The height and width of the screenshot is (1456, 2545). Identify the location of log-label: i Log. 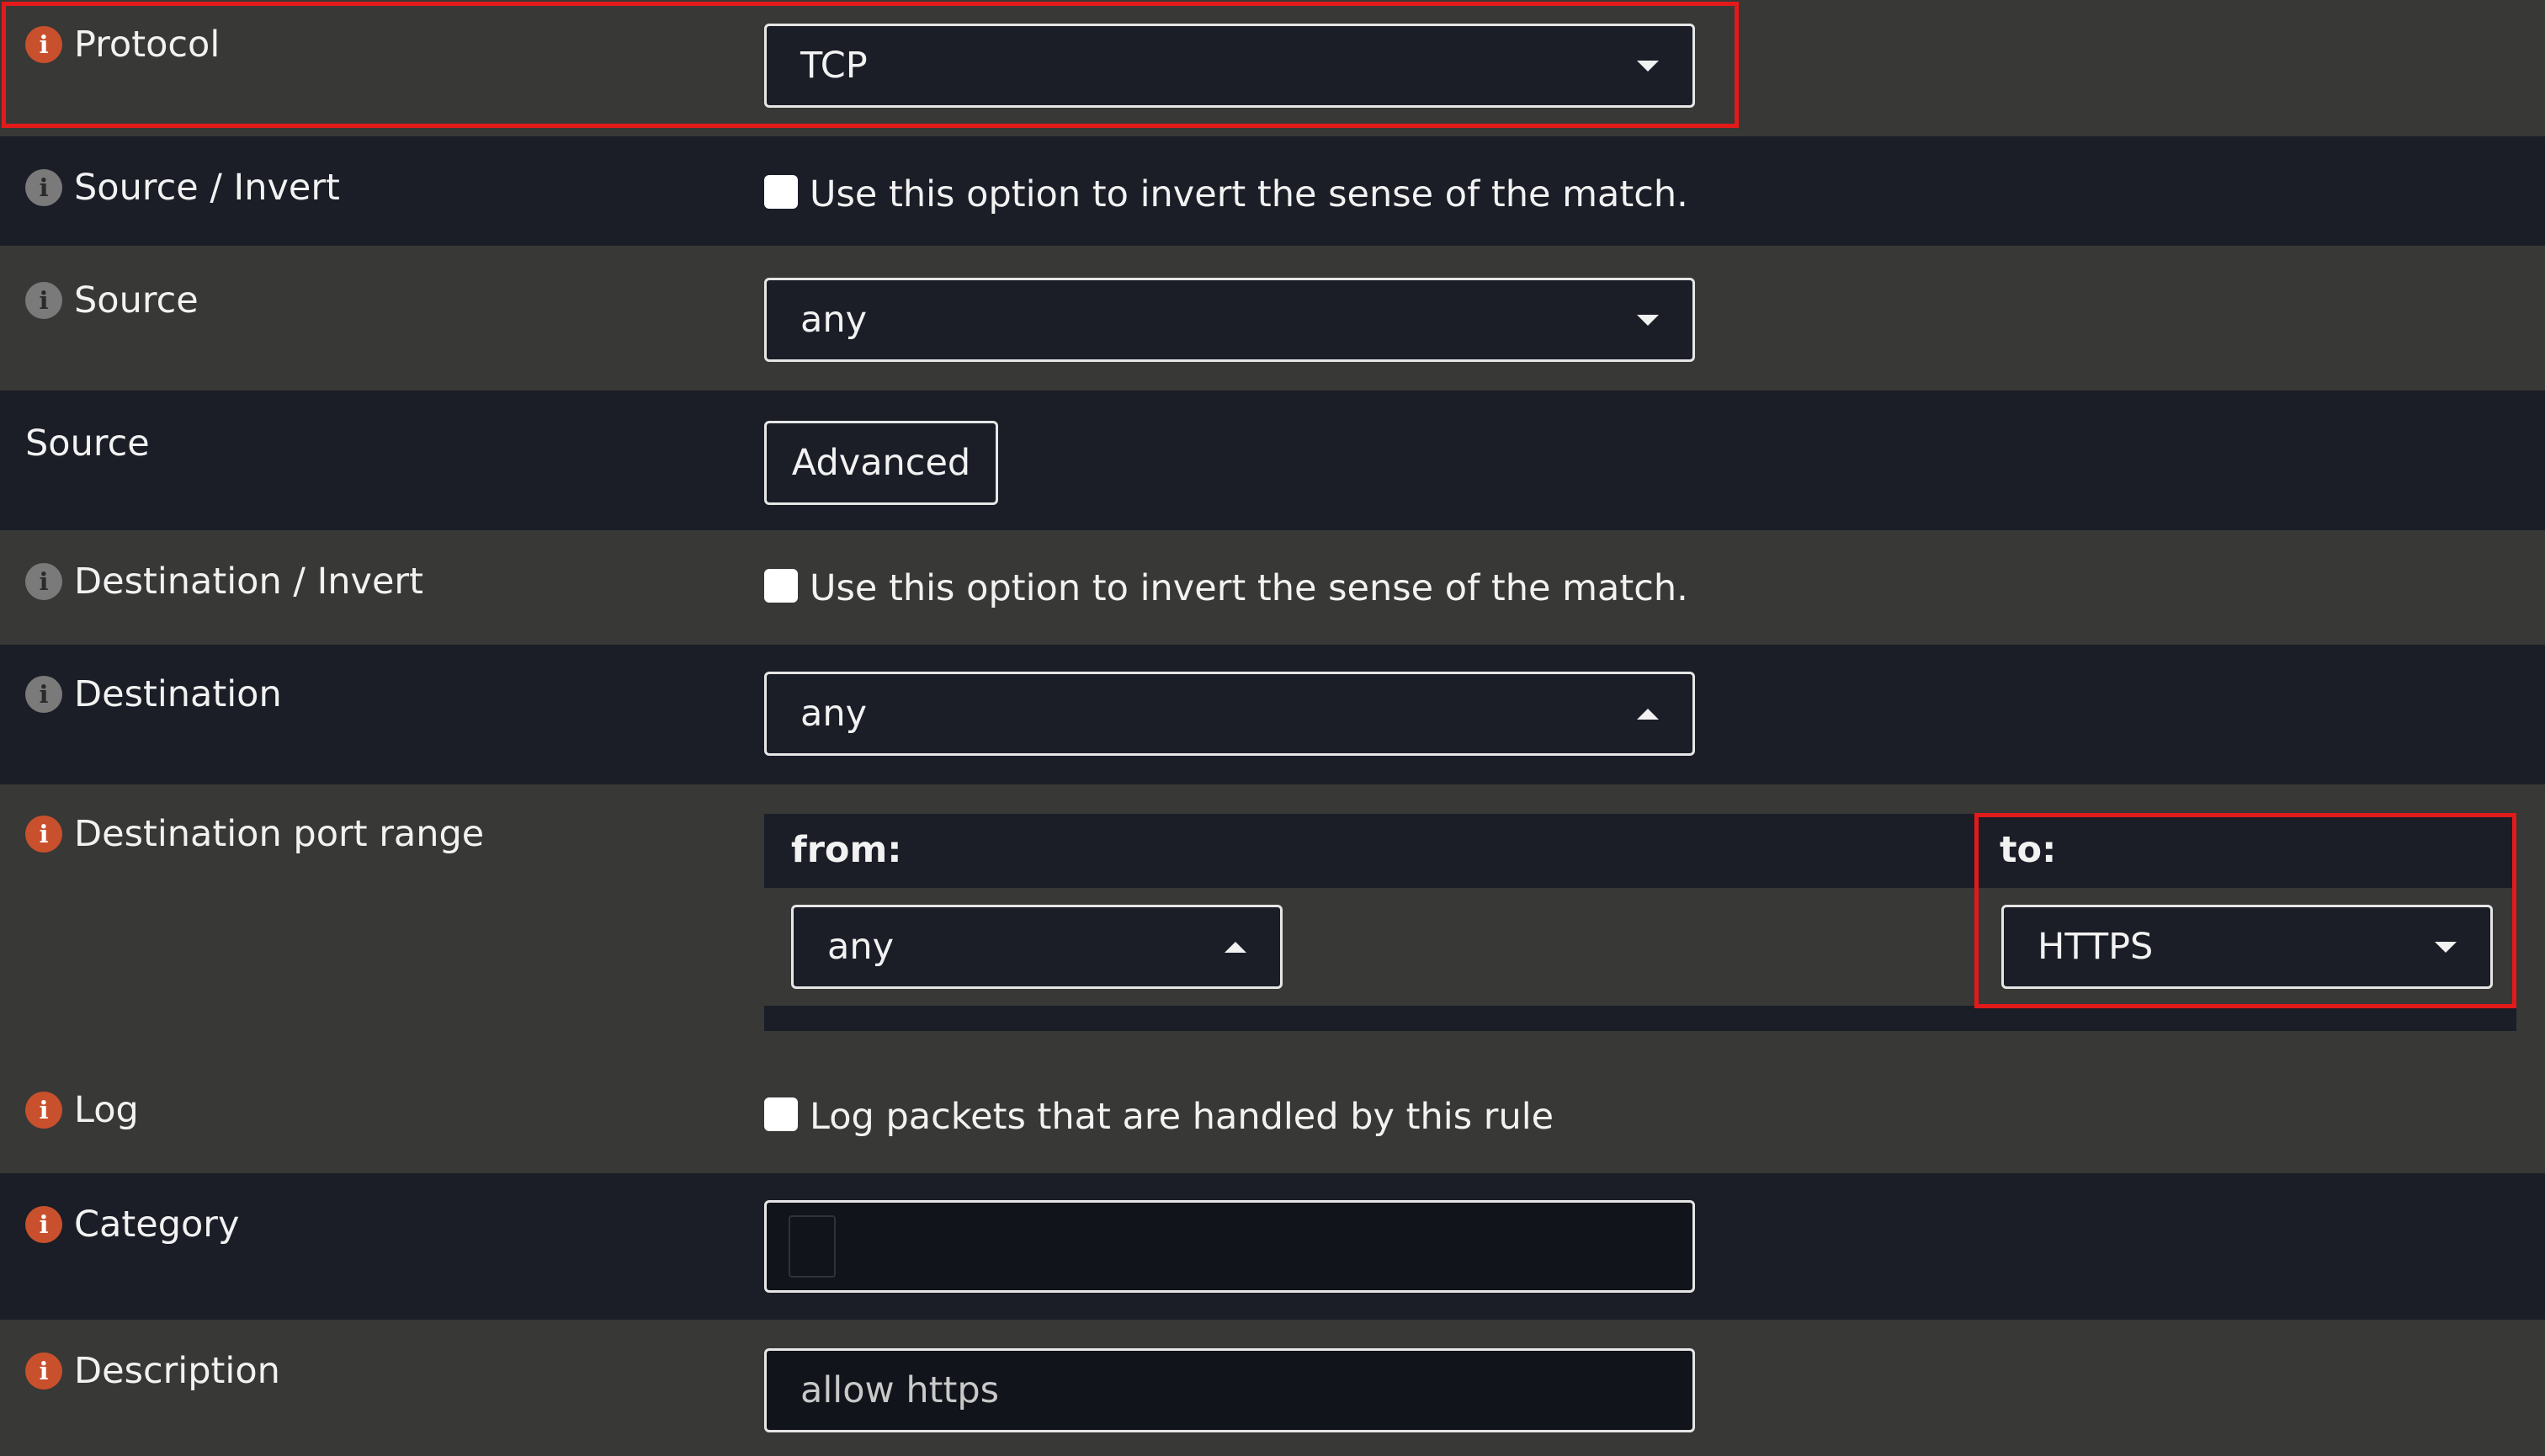
(82, 1110).